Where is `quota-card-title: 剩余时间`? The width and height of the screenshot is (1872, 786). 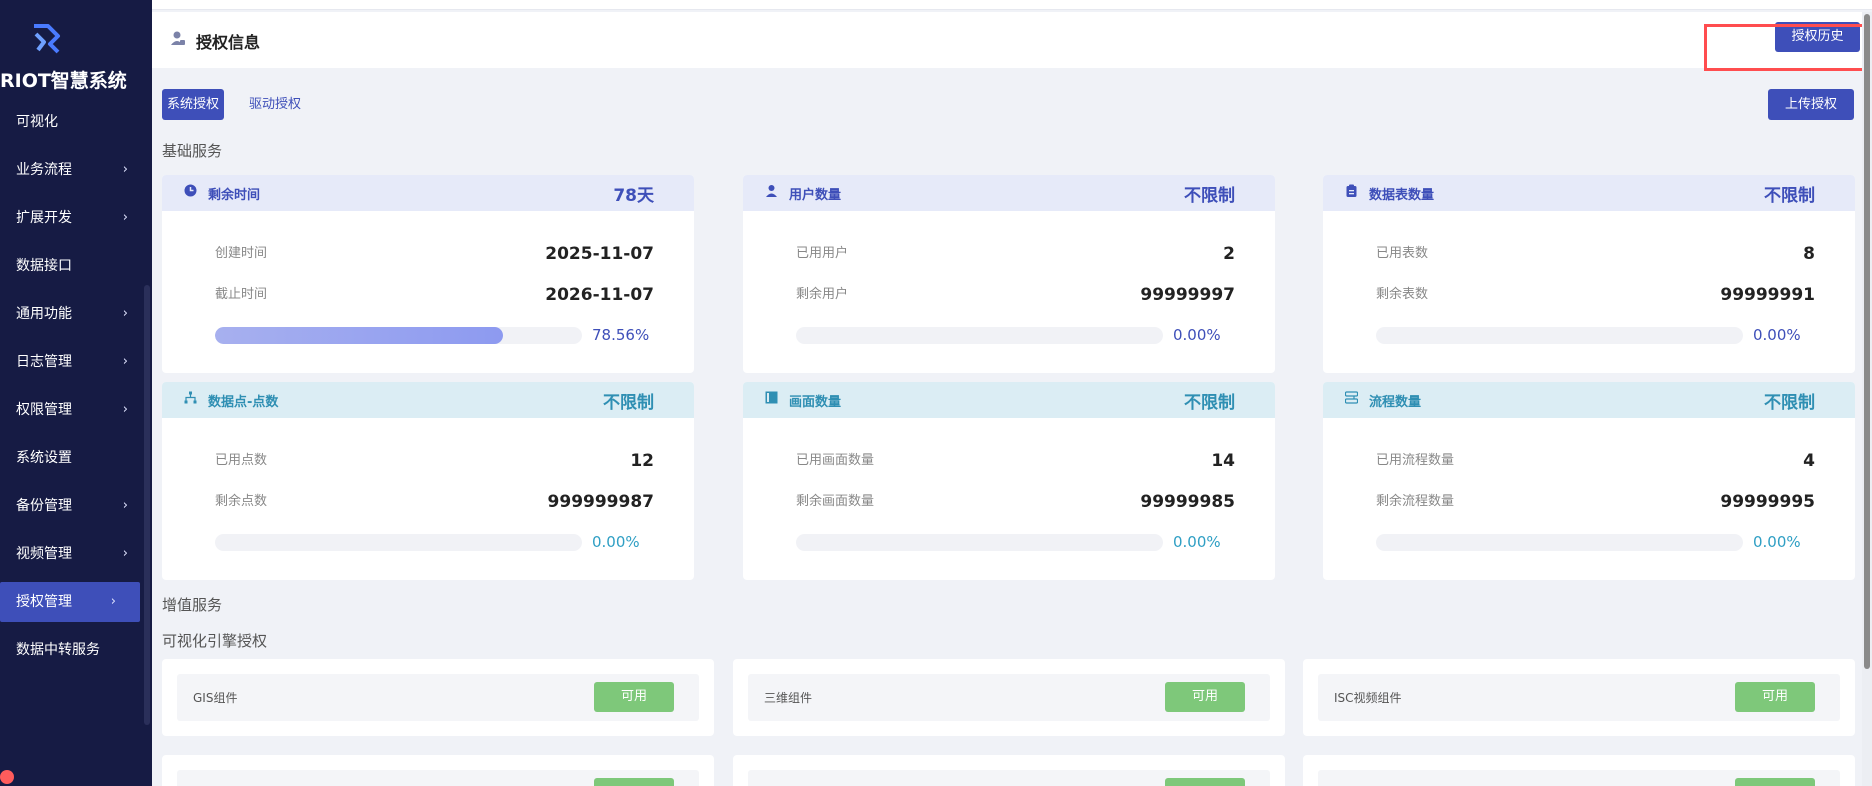
quota-card-title: 剩余时间 is located at coordinates (234, 195).